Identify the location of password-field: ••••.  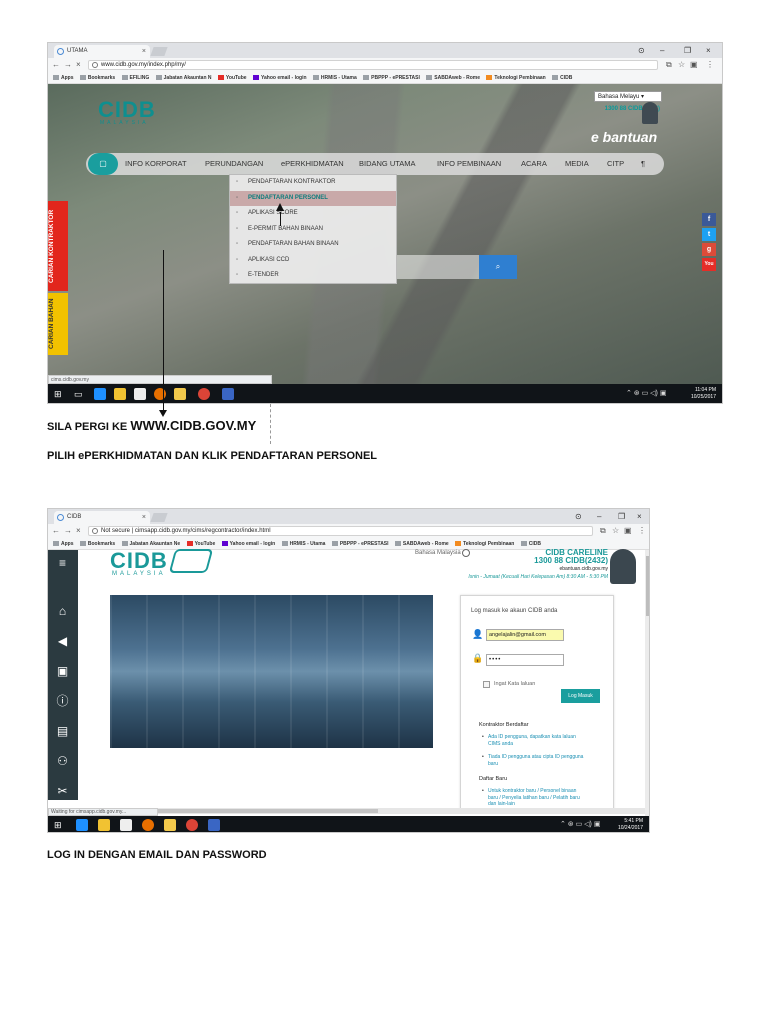
(525, 660).